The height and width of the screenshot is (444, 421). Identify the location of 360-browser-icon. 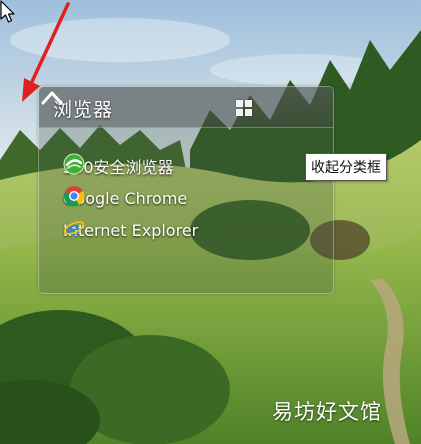
(74, 164).